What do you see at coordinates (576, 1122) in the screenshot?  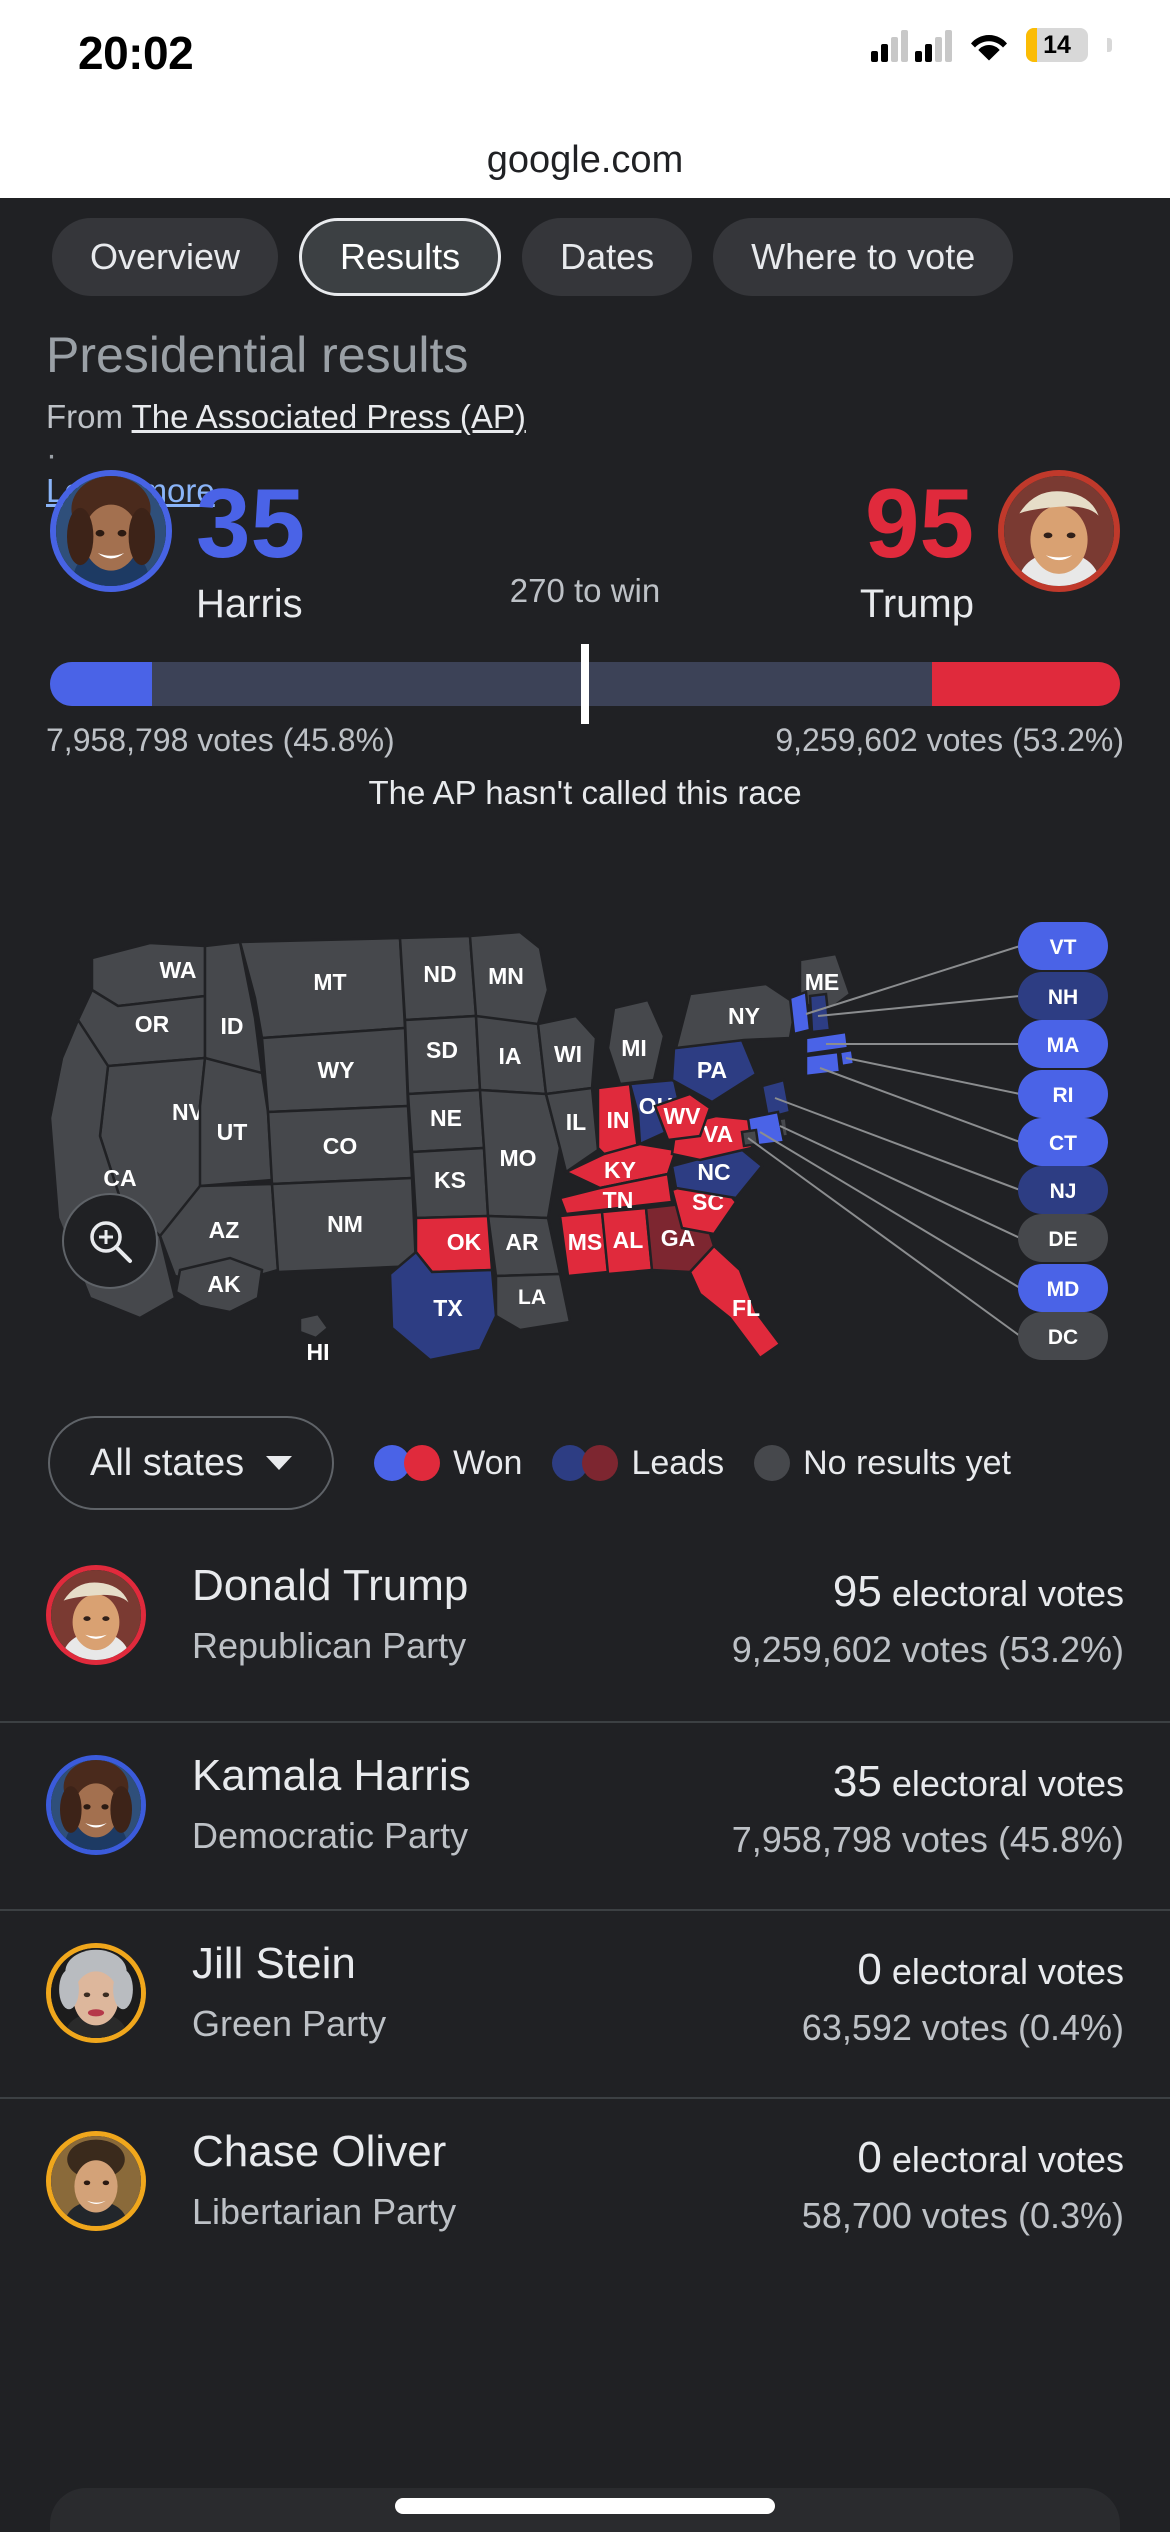 I see `svg-text: IL` at bounding box center [576, 1122].